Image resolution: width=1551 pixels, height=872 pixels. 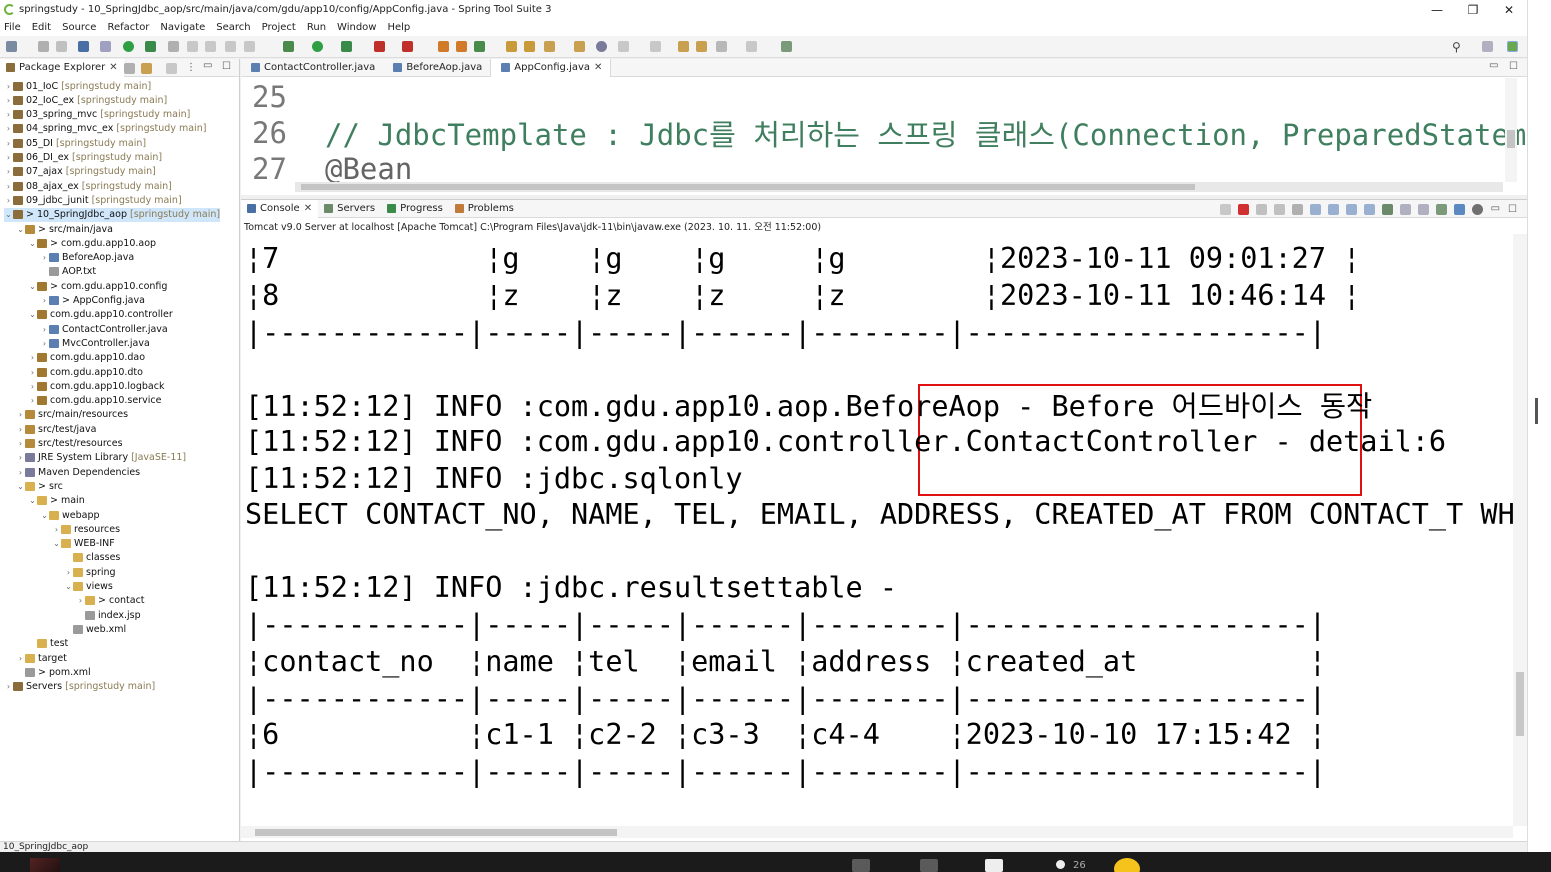 I want to click on chat-icon, so click(x=994, y=865).